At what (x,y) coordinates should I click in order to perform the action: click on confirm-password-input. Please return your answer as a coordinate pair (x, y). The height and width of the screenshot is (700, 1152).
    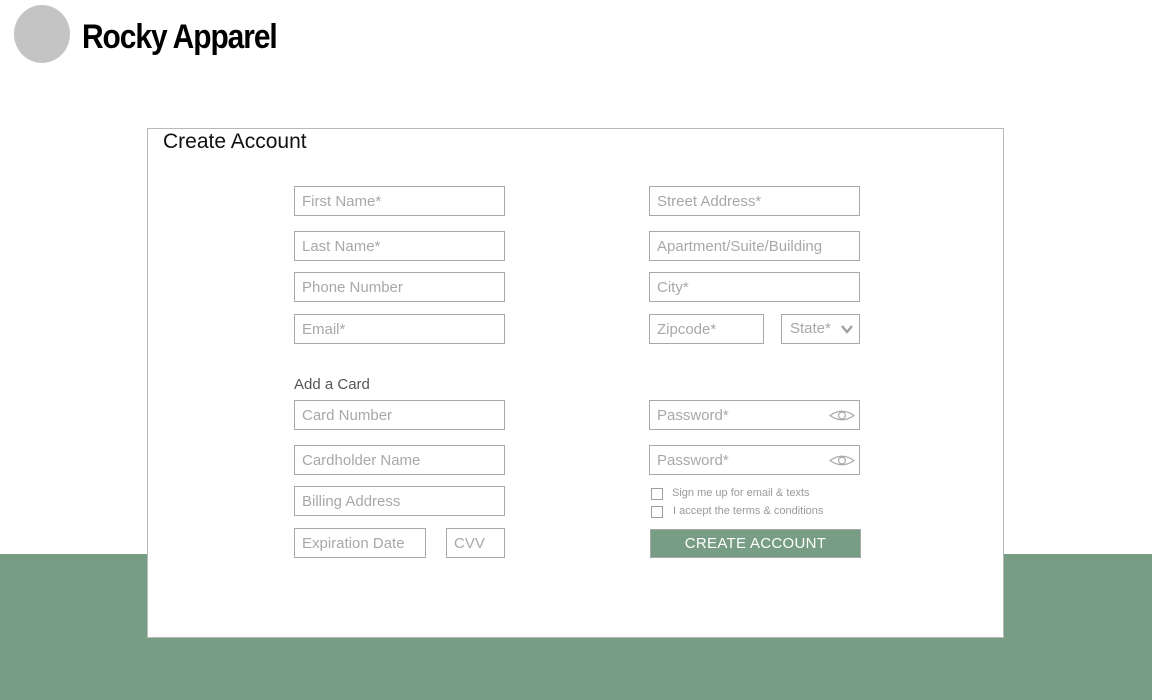
    Looking at the image, I should click on (754, 460).